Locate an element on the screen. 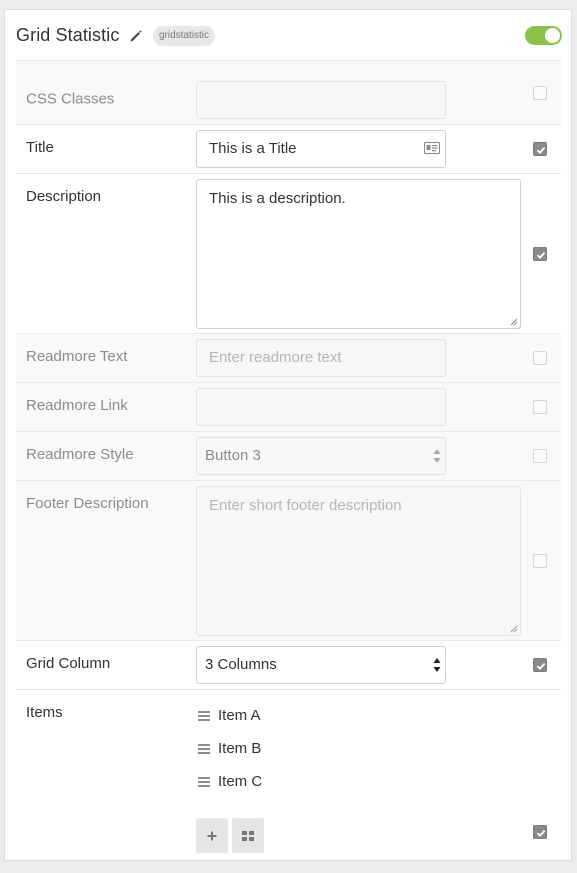 The height and width of the screenshot is (873, 577). module-id-badge: gridstatistic is located at coordinates (184, 36).